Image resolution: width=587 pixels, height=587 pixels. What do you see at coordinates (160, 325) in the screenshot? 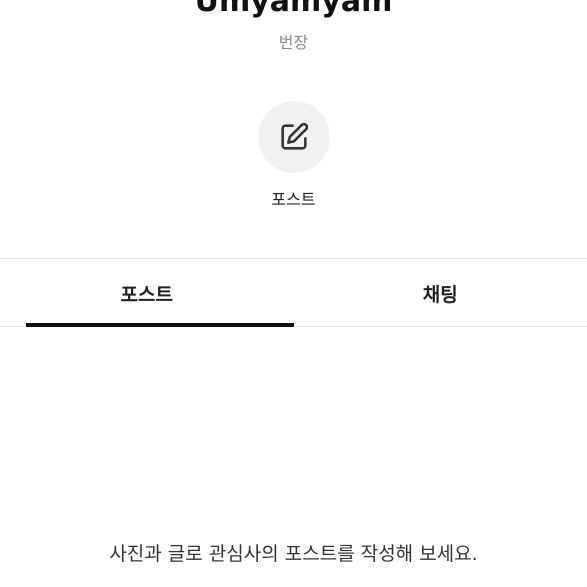
I see `active-tab-indicator` at bounding box center [160, 325].